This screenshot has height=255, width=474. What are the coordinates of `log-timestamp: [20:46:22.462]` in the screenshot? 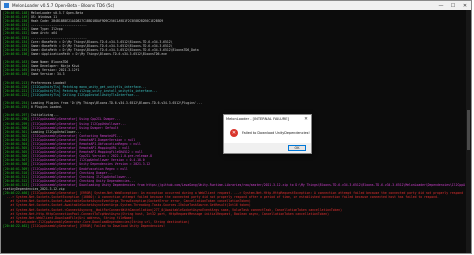 It's located at (16, 225).